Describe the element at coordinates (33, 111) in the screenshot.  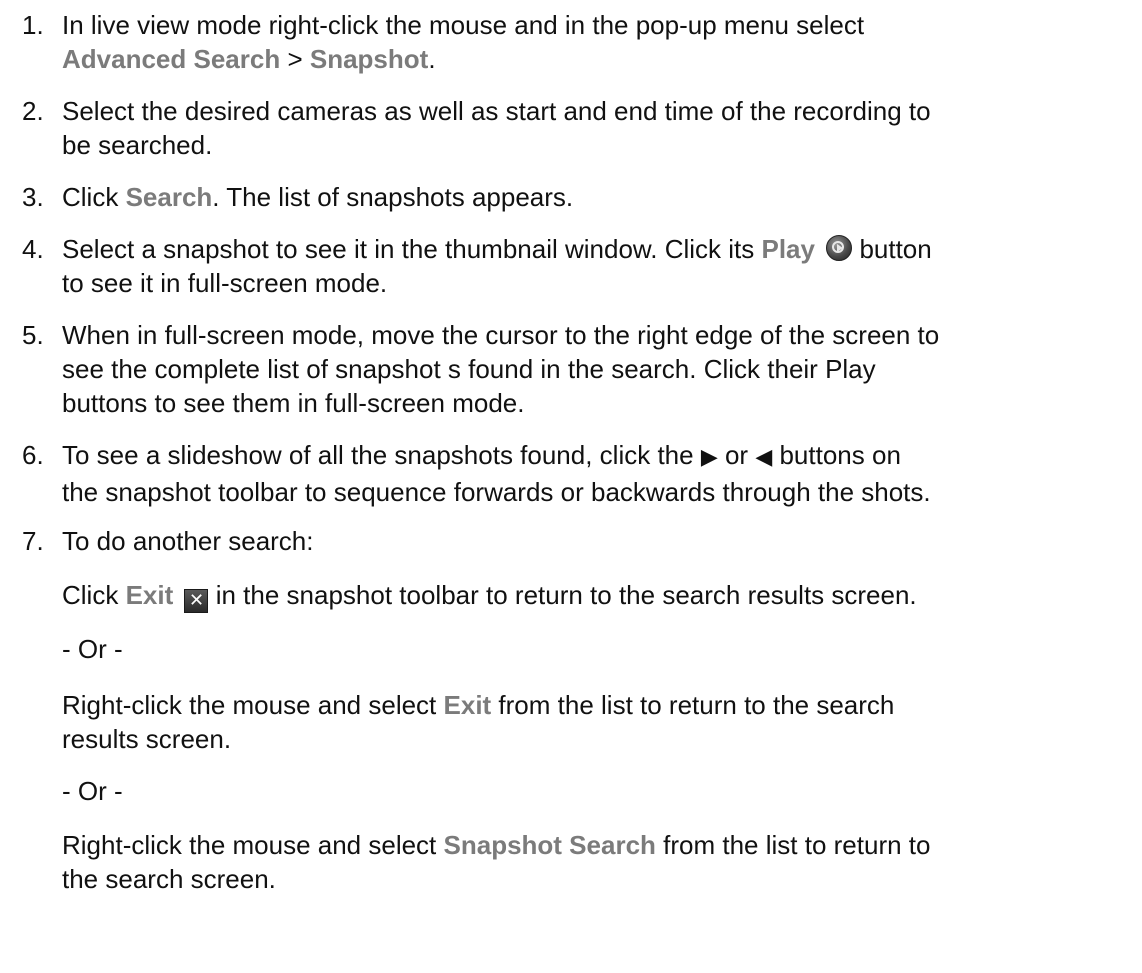
I see `step-number: 2.` at that location.